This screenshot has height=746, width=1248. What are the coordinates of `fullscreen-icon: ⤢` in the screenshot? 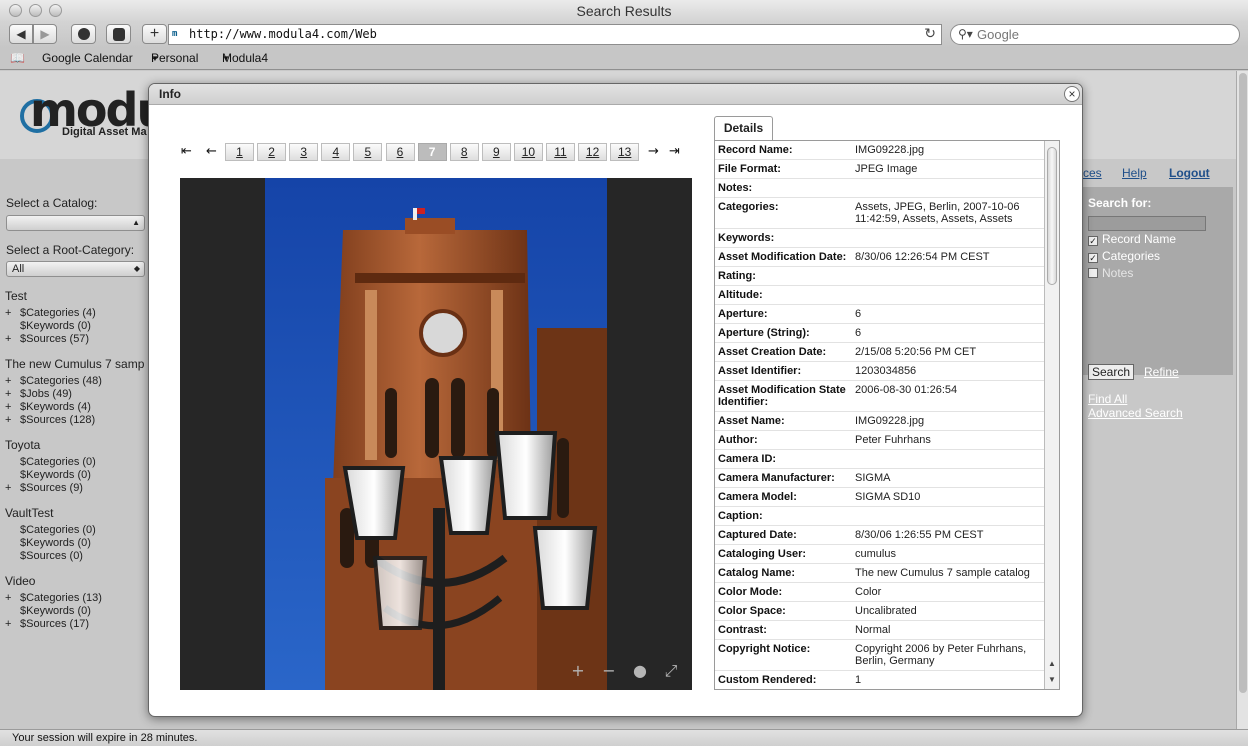 It's located at (671, 671).